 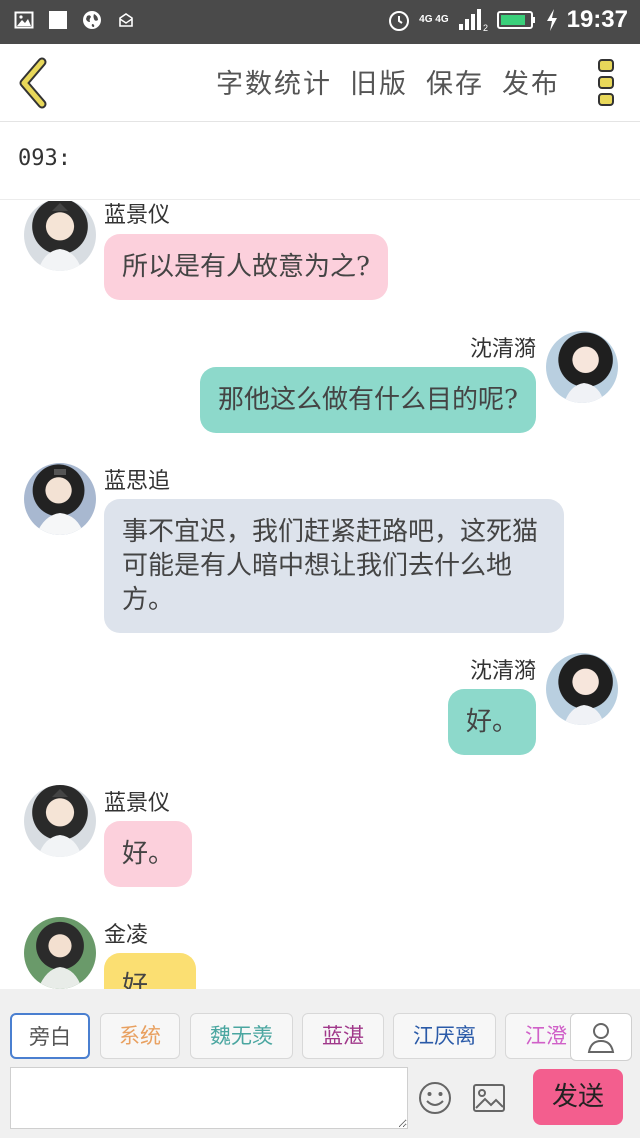 What do you see at coordinates (343, 1036) in the screenshot?
I see `role-chip: 蓝湛` at bounding box center [343, 1036].